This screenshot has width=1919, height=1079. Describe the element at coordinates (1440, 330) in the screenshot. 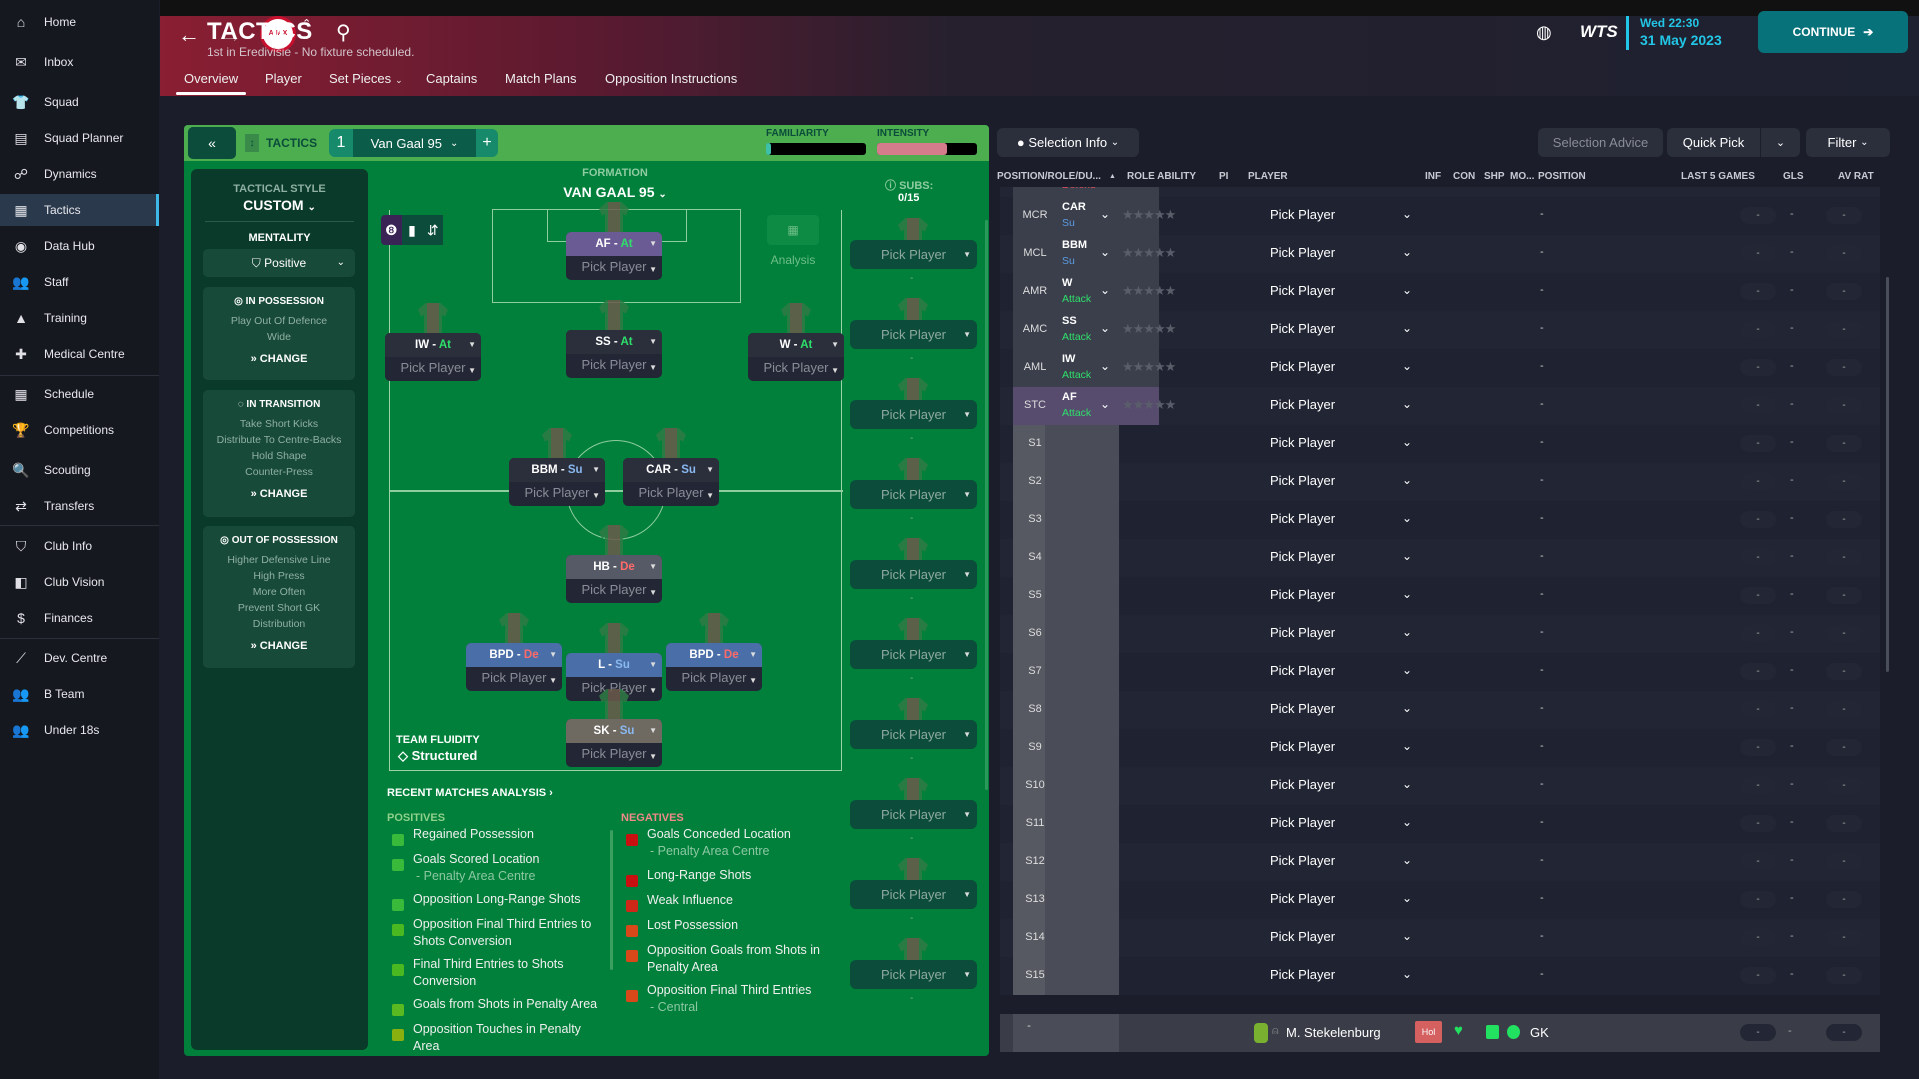

I see `table-row: AMC SS Attack ⌄ ★★★★★ Pick Player ⌄ - - - -` at that location.